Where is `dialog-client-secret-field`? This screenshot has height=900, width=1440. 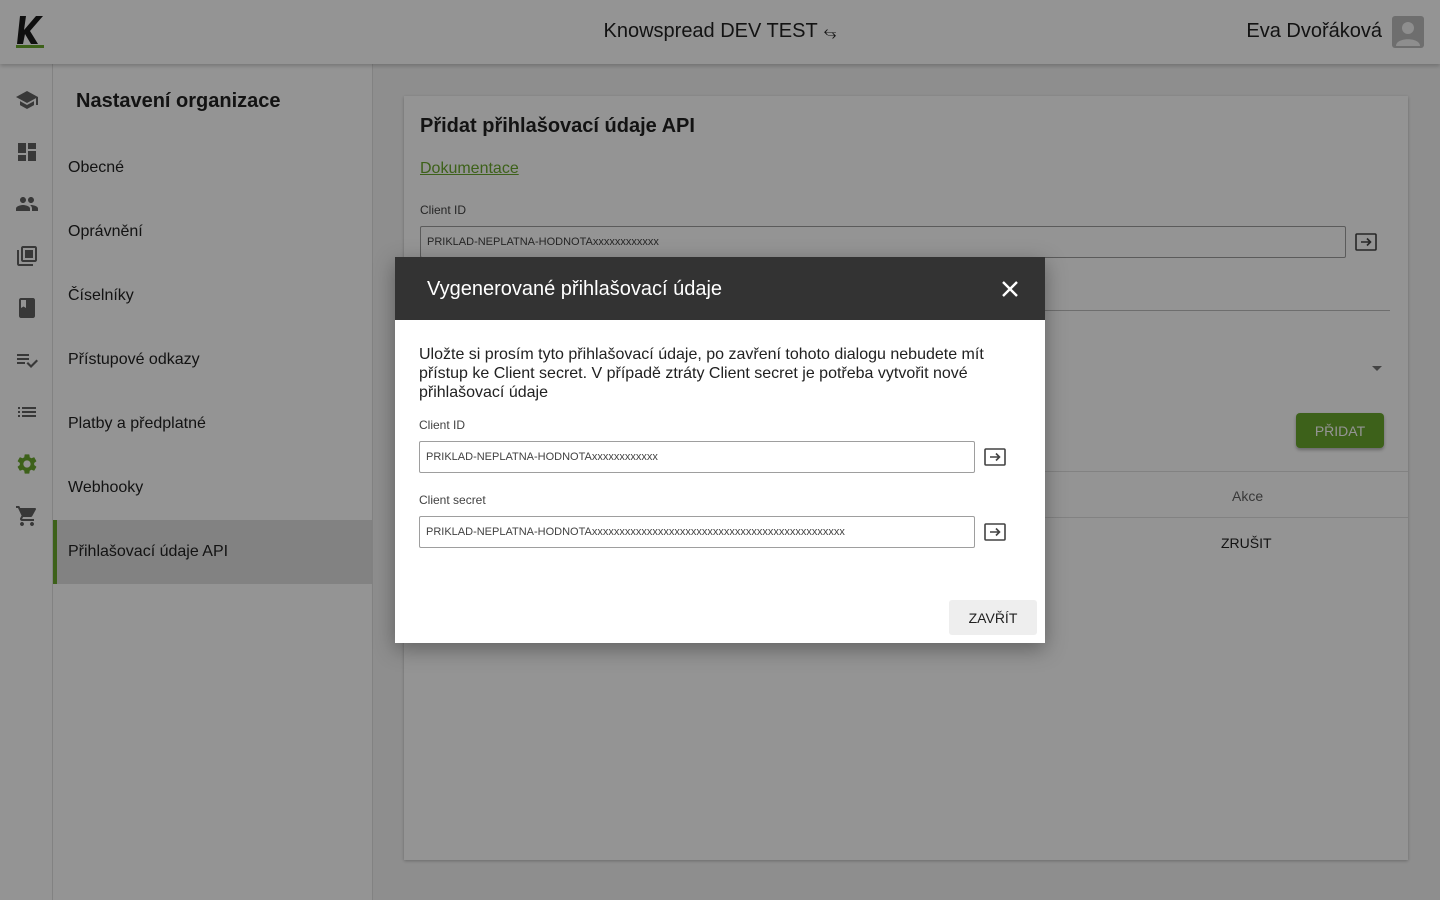 dialog-client-secret-field is located at coordinates (697, 532).